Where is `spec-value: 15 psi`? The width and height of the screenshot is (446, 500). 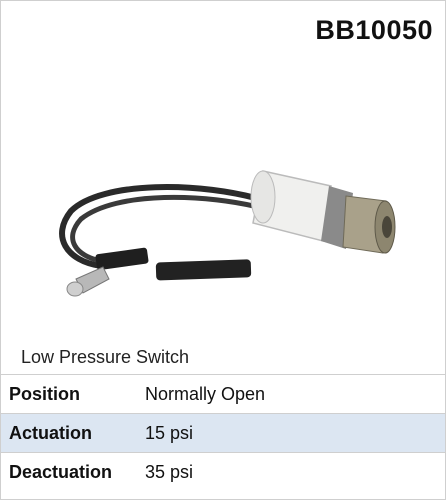 spec-value: 15 psi is located at coordinates (291, 433).